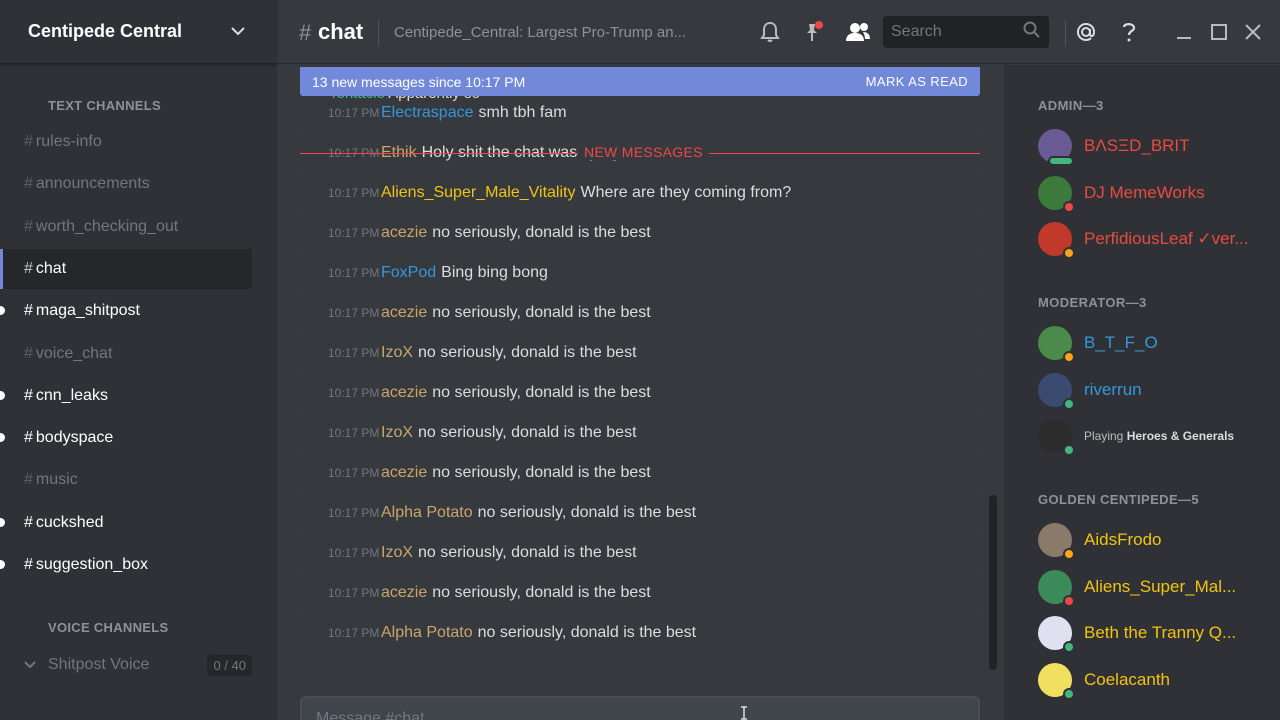 The height and width of the screenshot is (720, 1280). Describe the element at coordinates (126, 438) in the screenshot. I see `sidebar-channel-bodyspace: # bodyspace` at that location.